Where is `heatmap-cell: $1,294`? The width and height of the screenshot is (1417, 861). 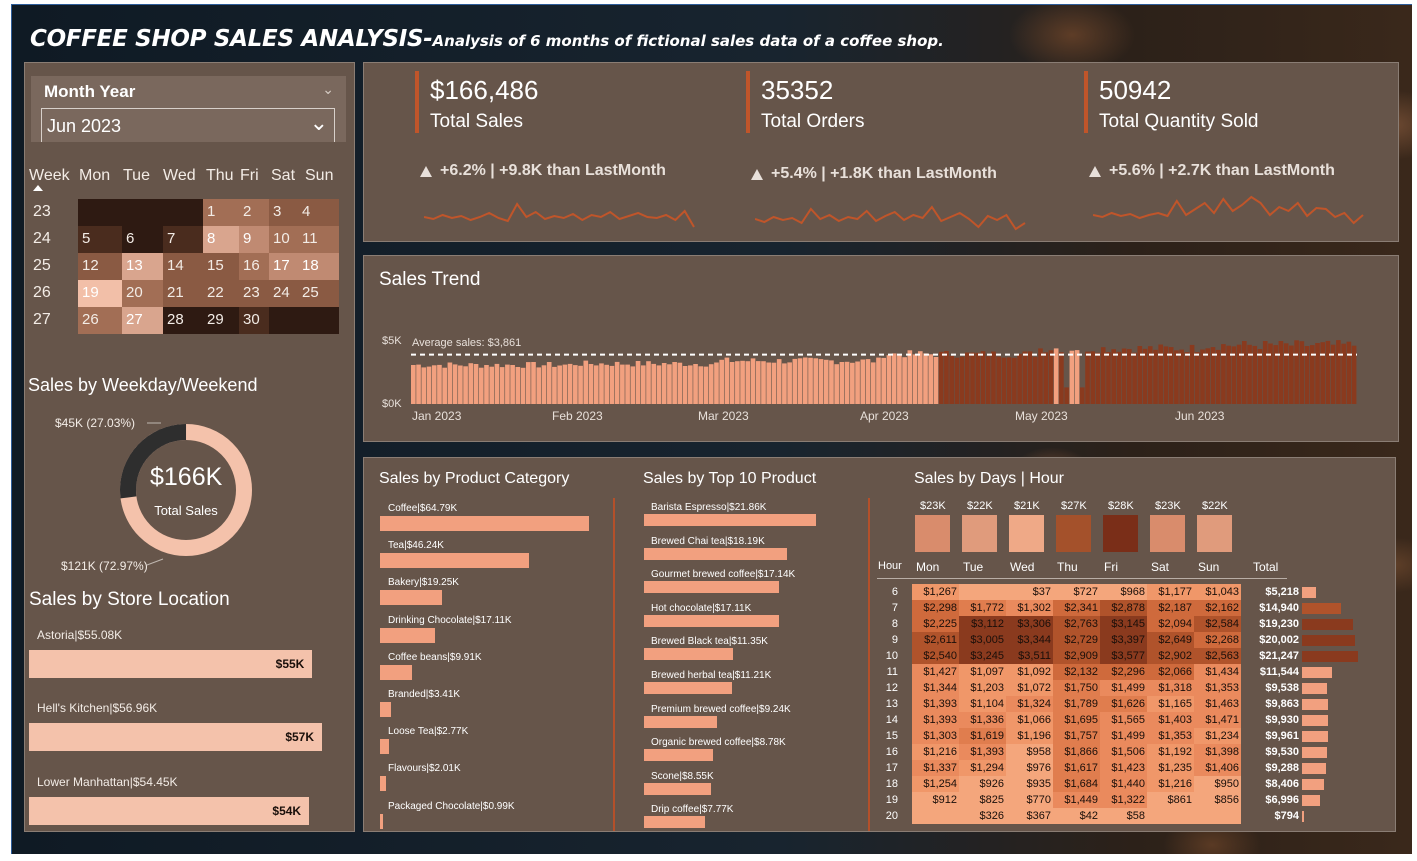
heatmap-cell: $1,294 is located at coordinates (982, 768).